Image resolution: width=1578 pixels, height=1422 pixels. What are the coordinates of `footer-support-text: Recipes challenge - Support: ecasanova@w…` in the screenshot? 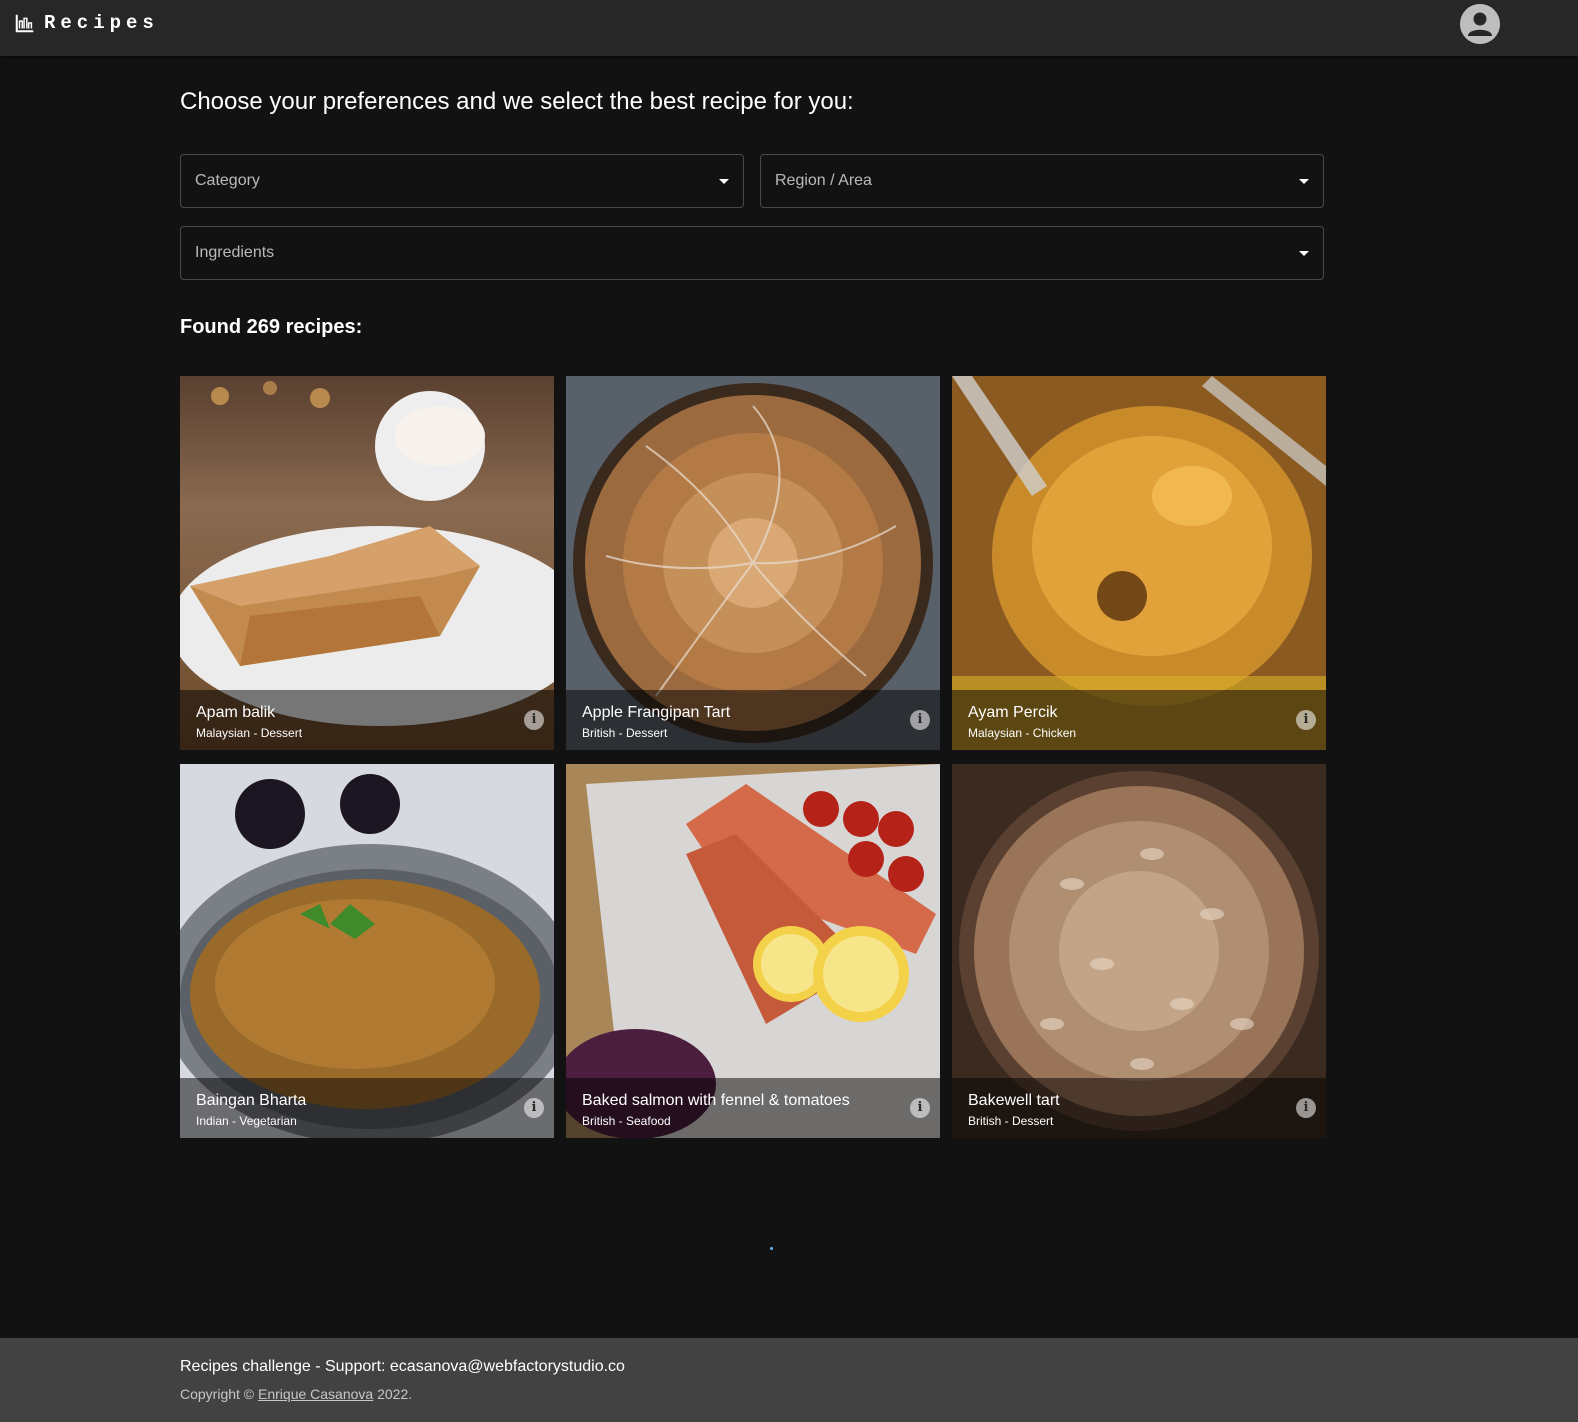 It's located at (402, 1366).